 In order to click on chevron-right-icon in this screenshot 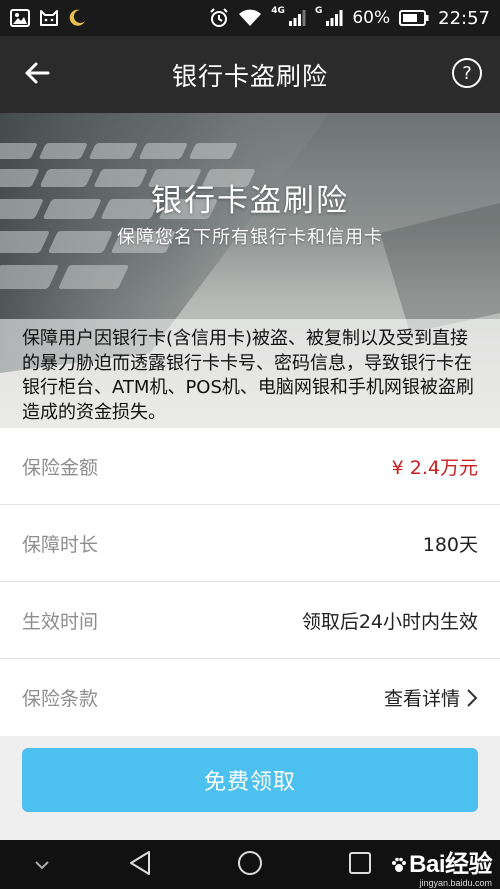, I will do `click(472, 698)`.